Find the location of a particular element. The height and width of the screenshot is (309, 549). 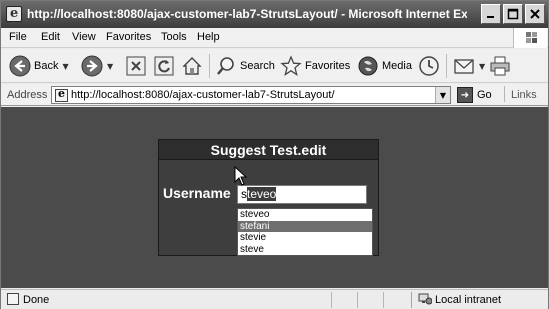

maximize-icon is located at coordinates (513, 14).